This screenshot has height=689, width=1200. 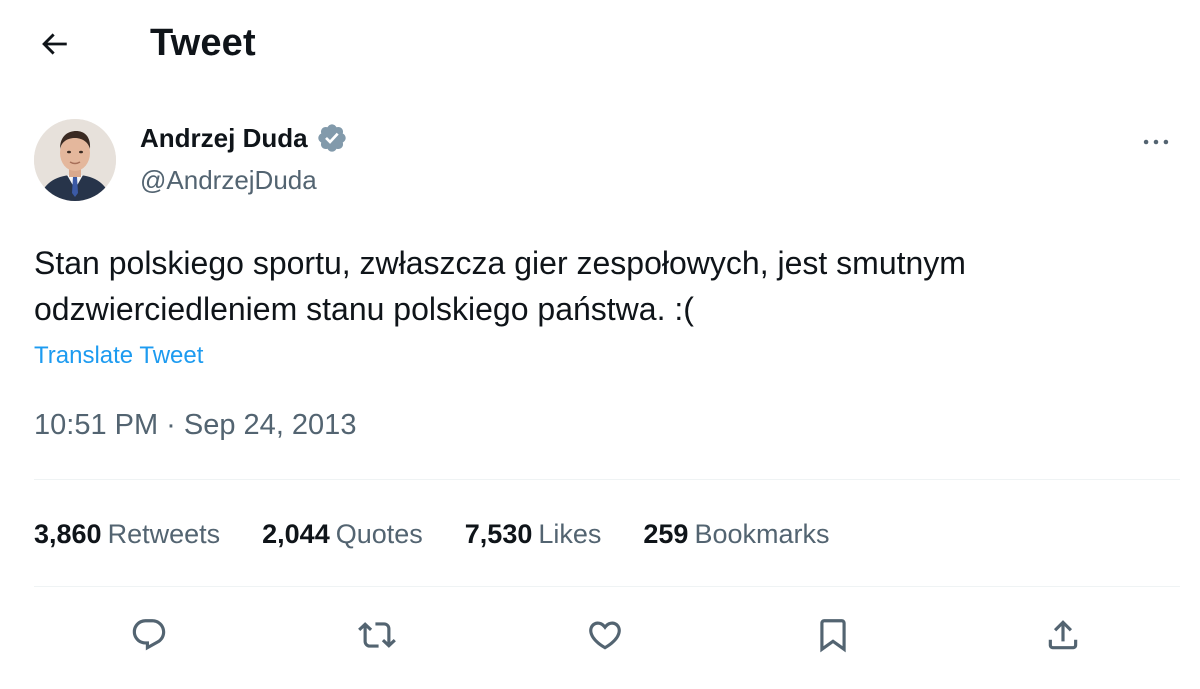 I want to click on bookmark-button, so click(x=833, y=635).